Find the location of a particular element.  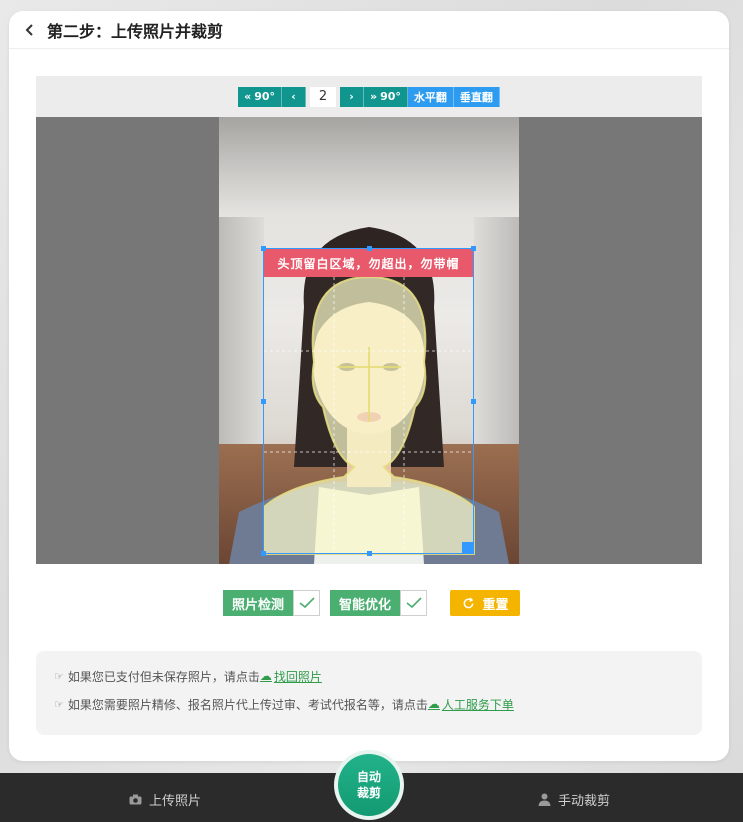

crop-resize-corner is located at coordinates (468, 548).